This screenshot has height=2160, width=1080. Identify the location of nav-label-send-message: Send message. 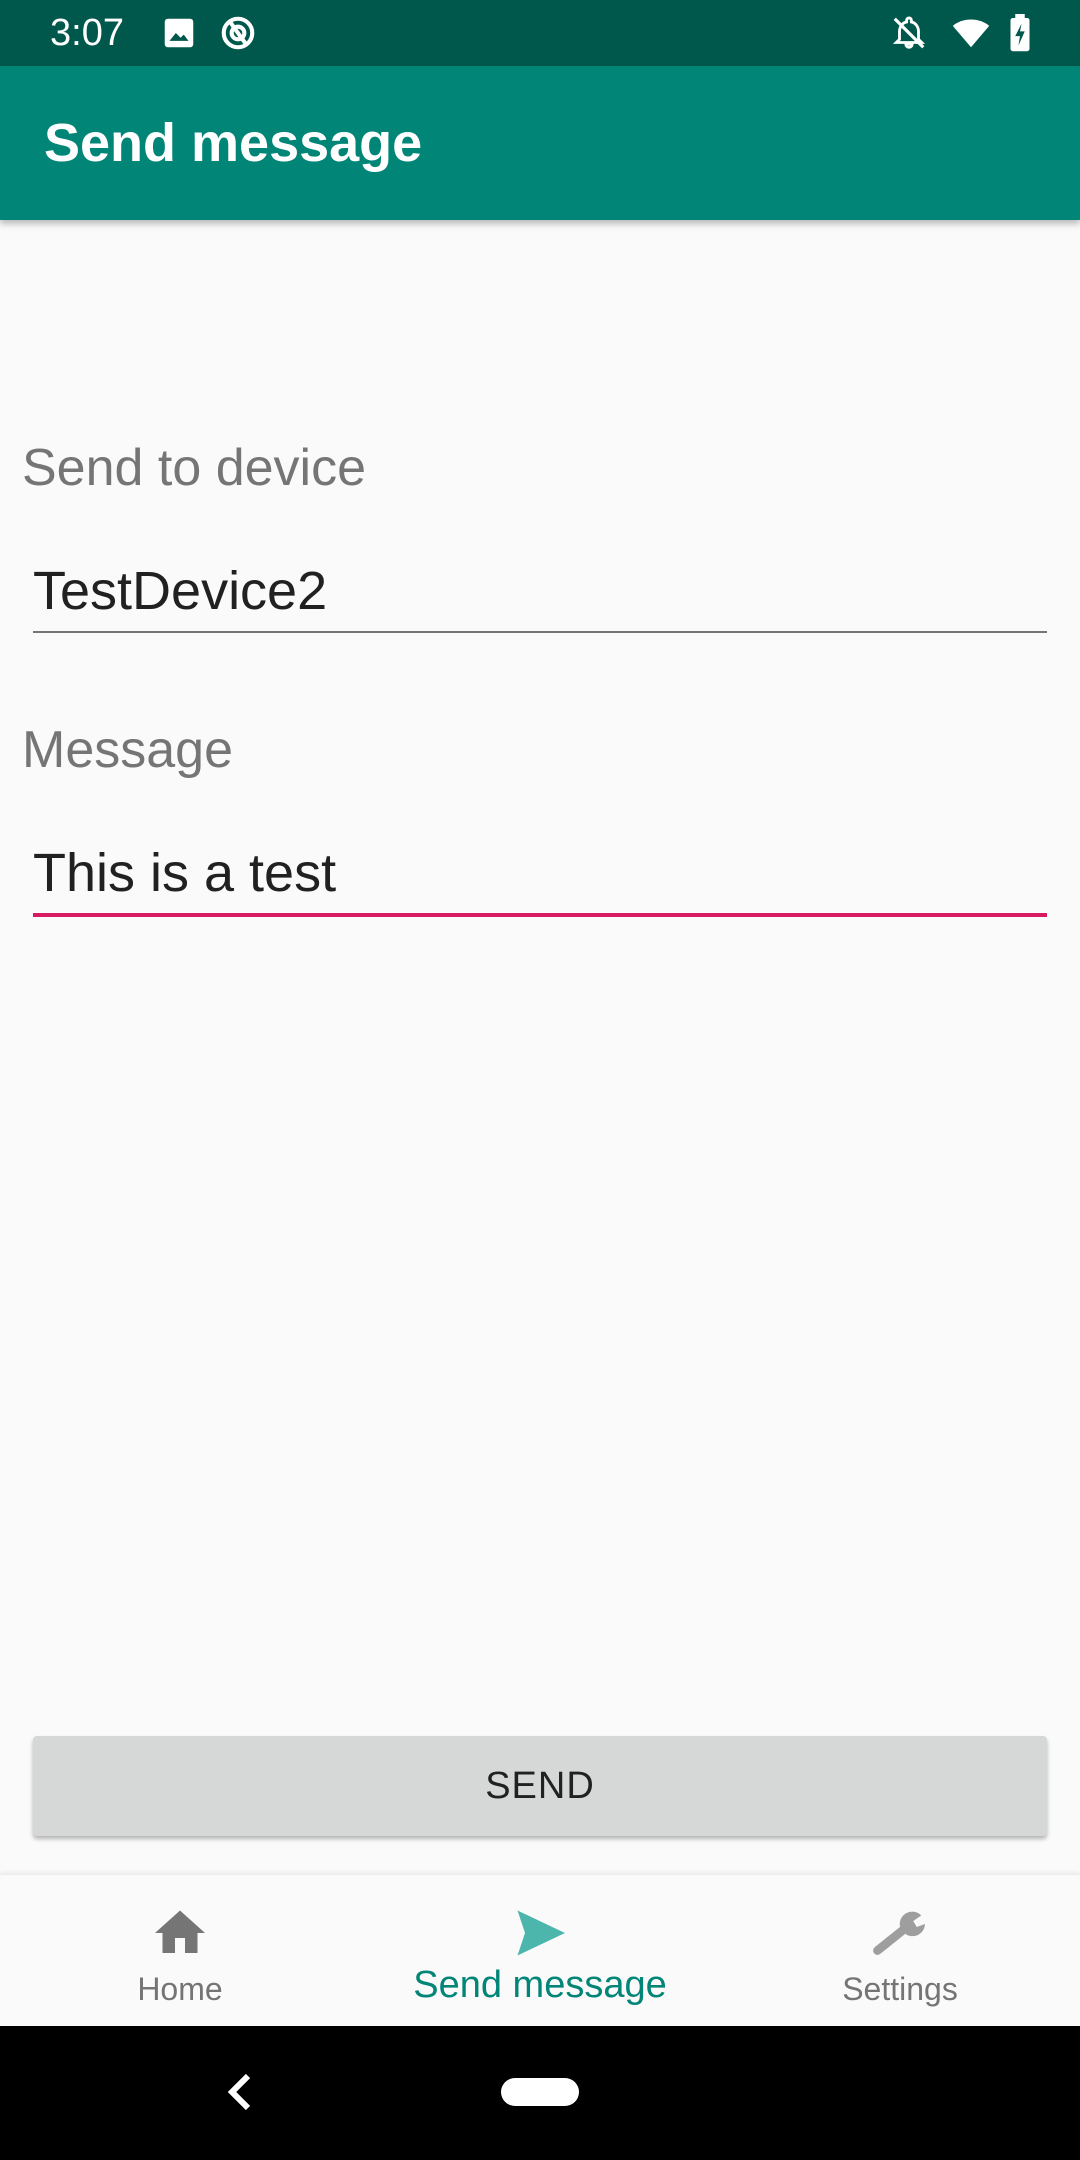
(540, 1985).